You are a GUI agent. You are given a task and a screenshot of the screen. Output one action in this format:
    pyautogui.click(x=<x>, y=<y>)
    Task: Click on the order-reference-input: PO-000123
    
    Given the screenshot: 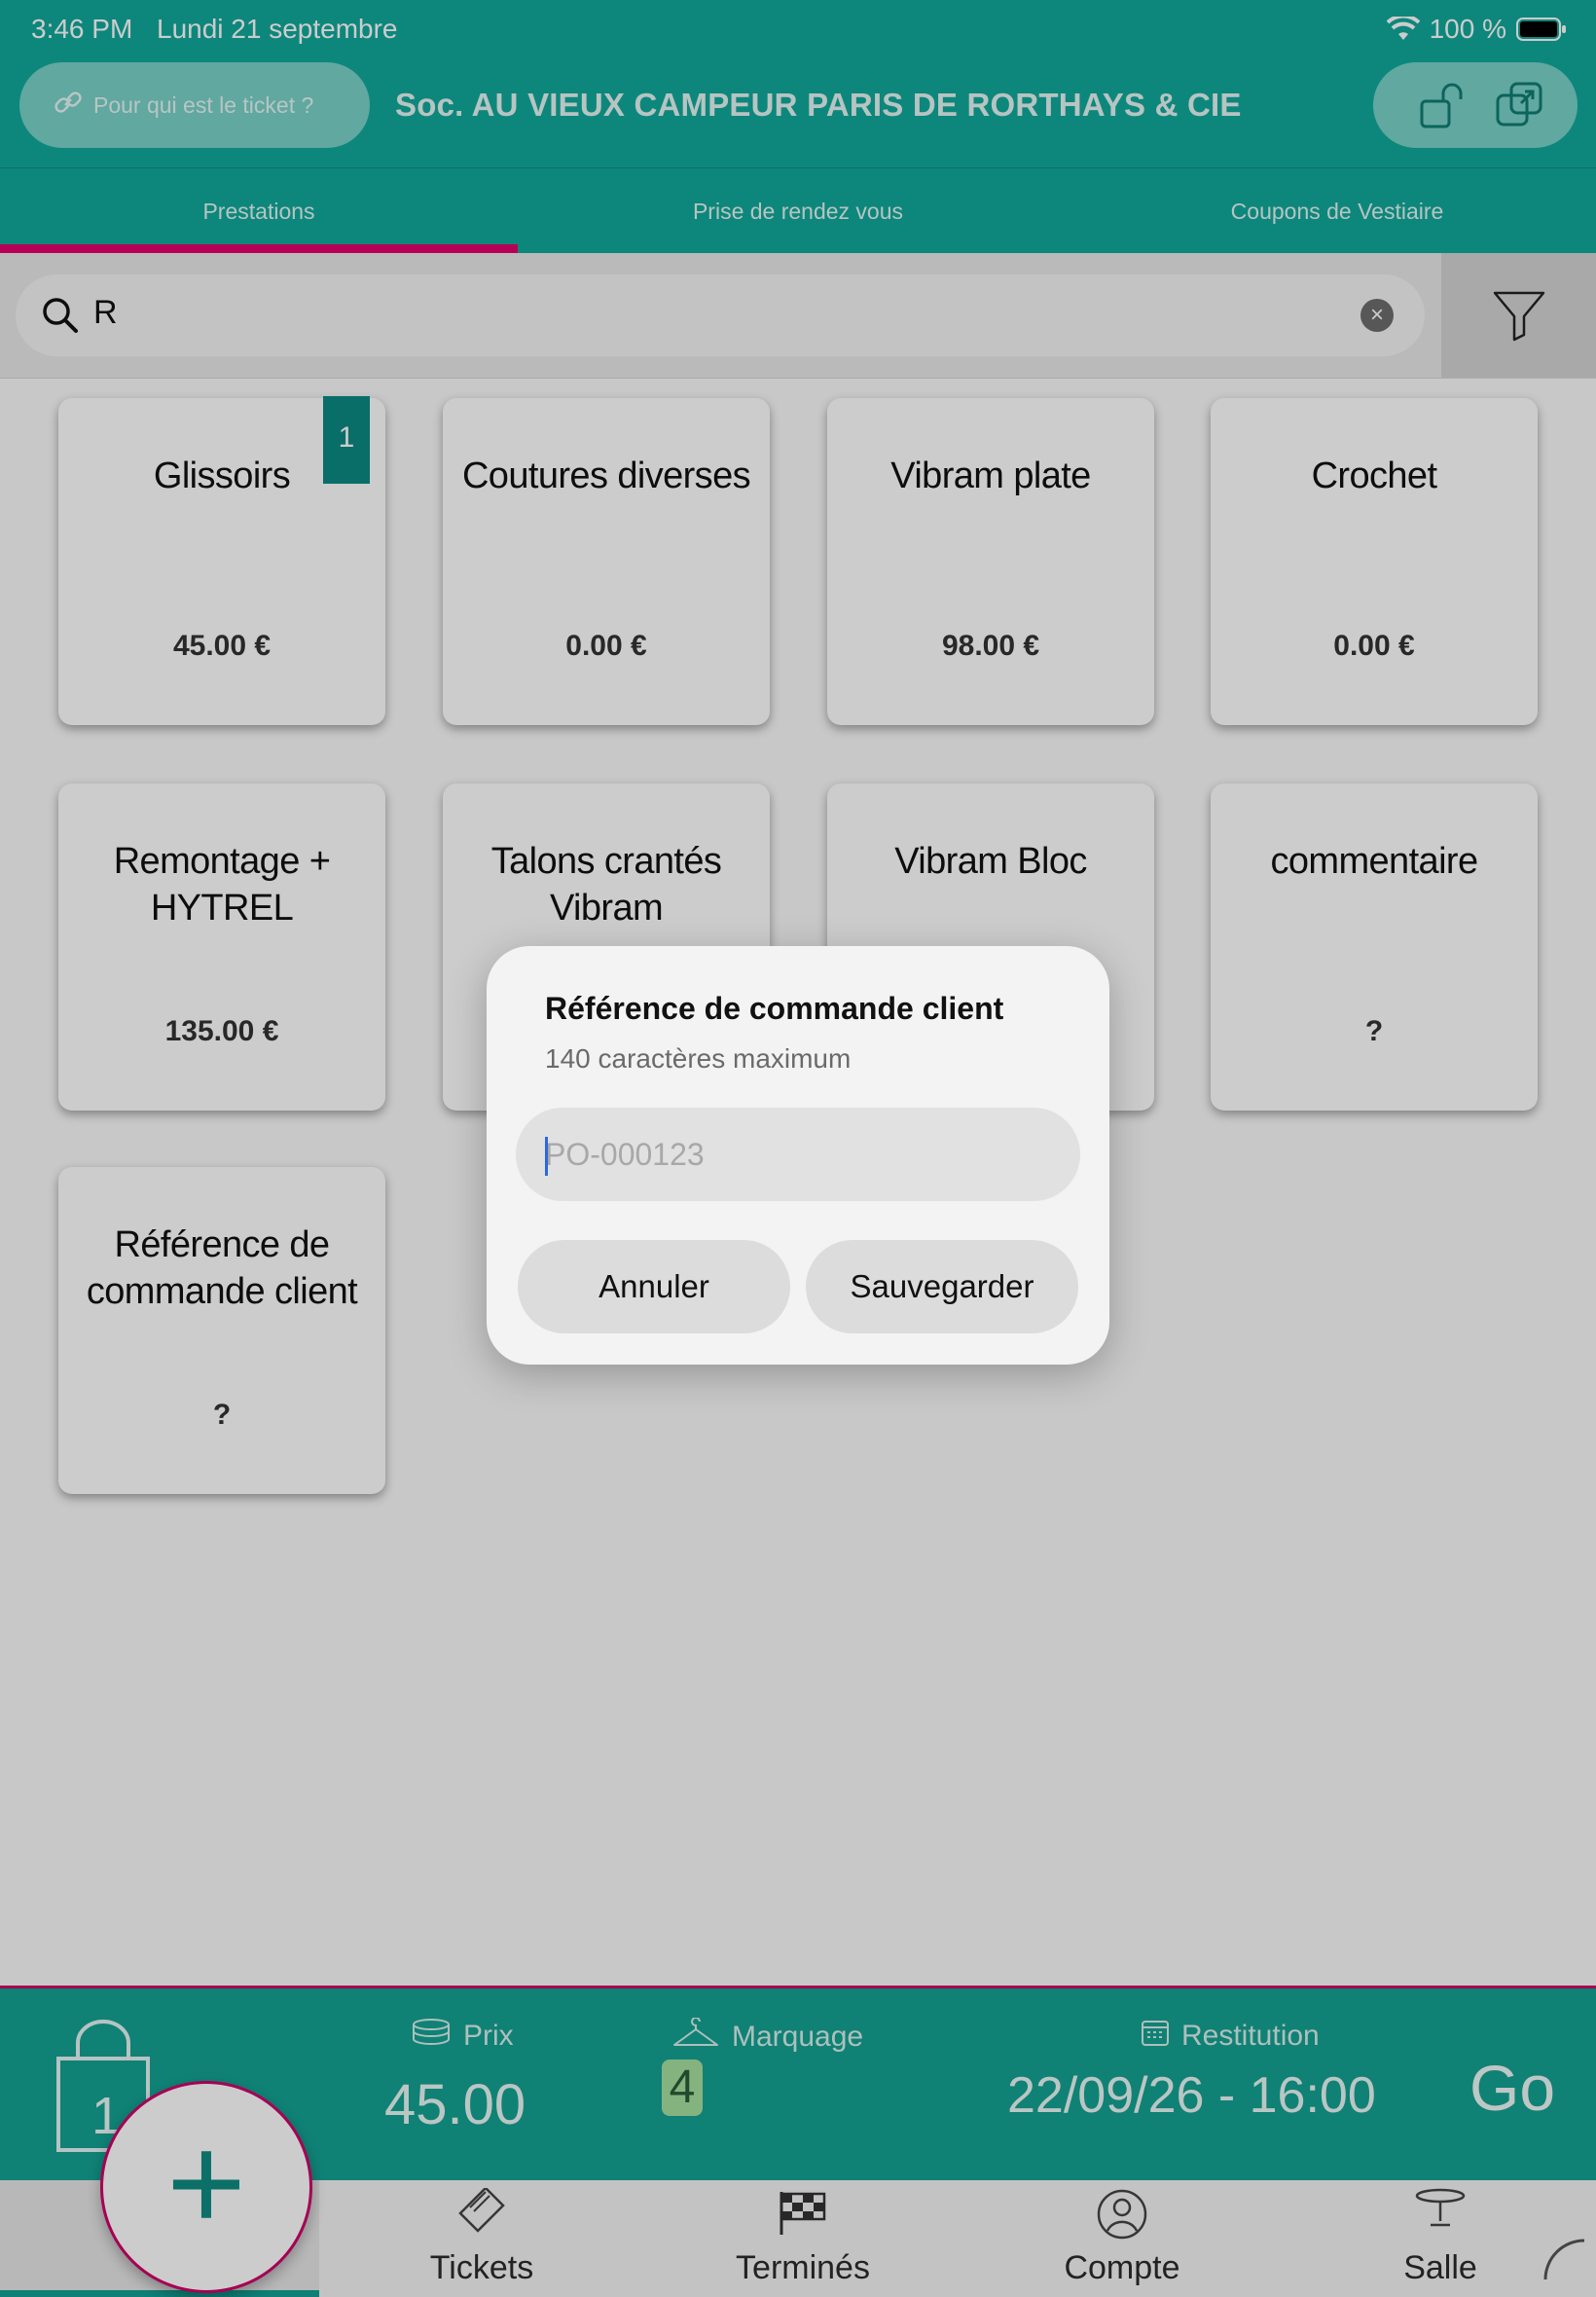 What is the action you would take?
    pyautogui.click(x=798, y=1154)
    